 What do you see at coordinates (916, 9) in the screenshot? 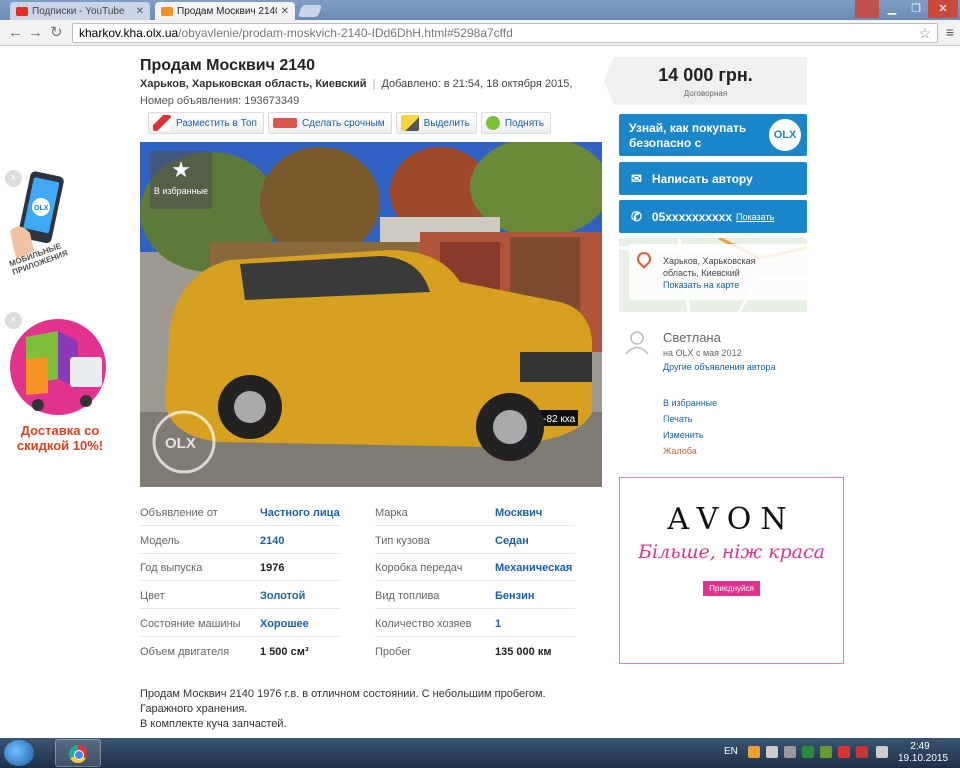
I see `maximize-icon: ❐` at bounding box center [916, 9].